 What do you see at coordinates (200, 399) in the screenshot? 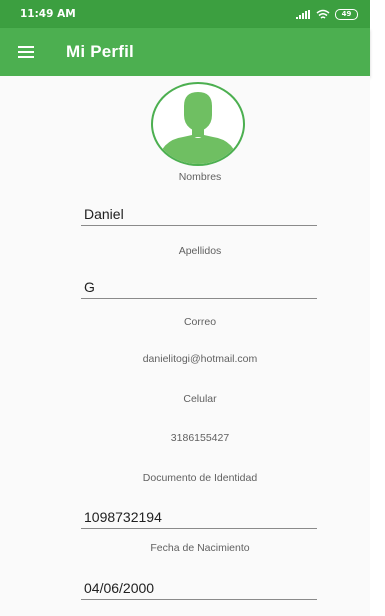
I see `celular-label: Celular` at bounding box center [200, 399].